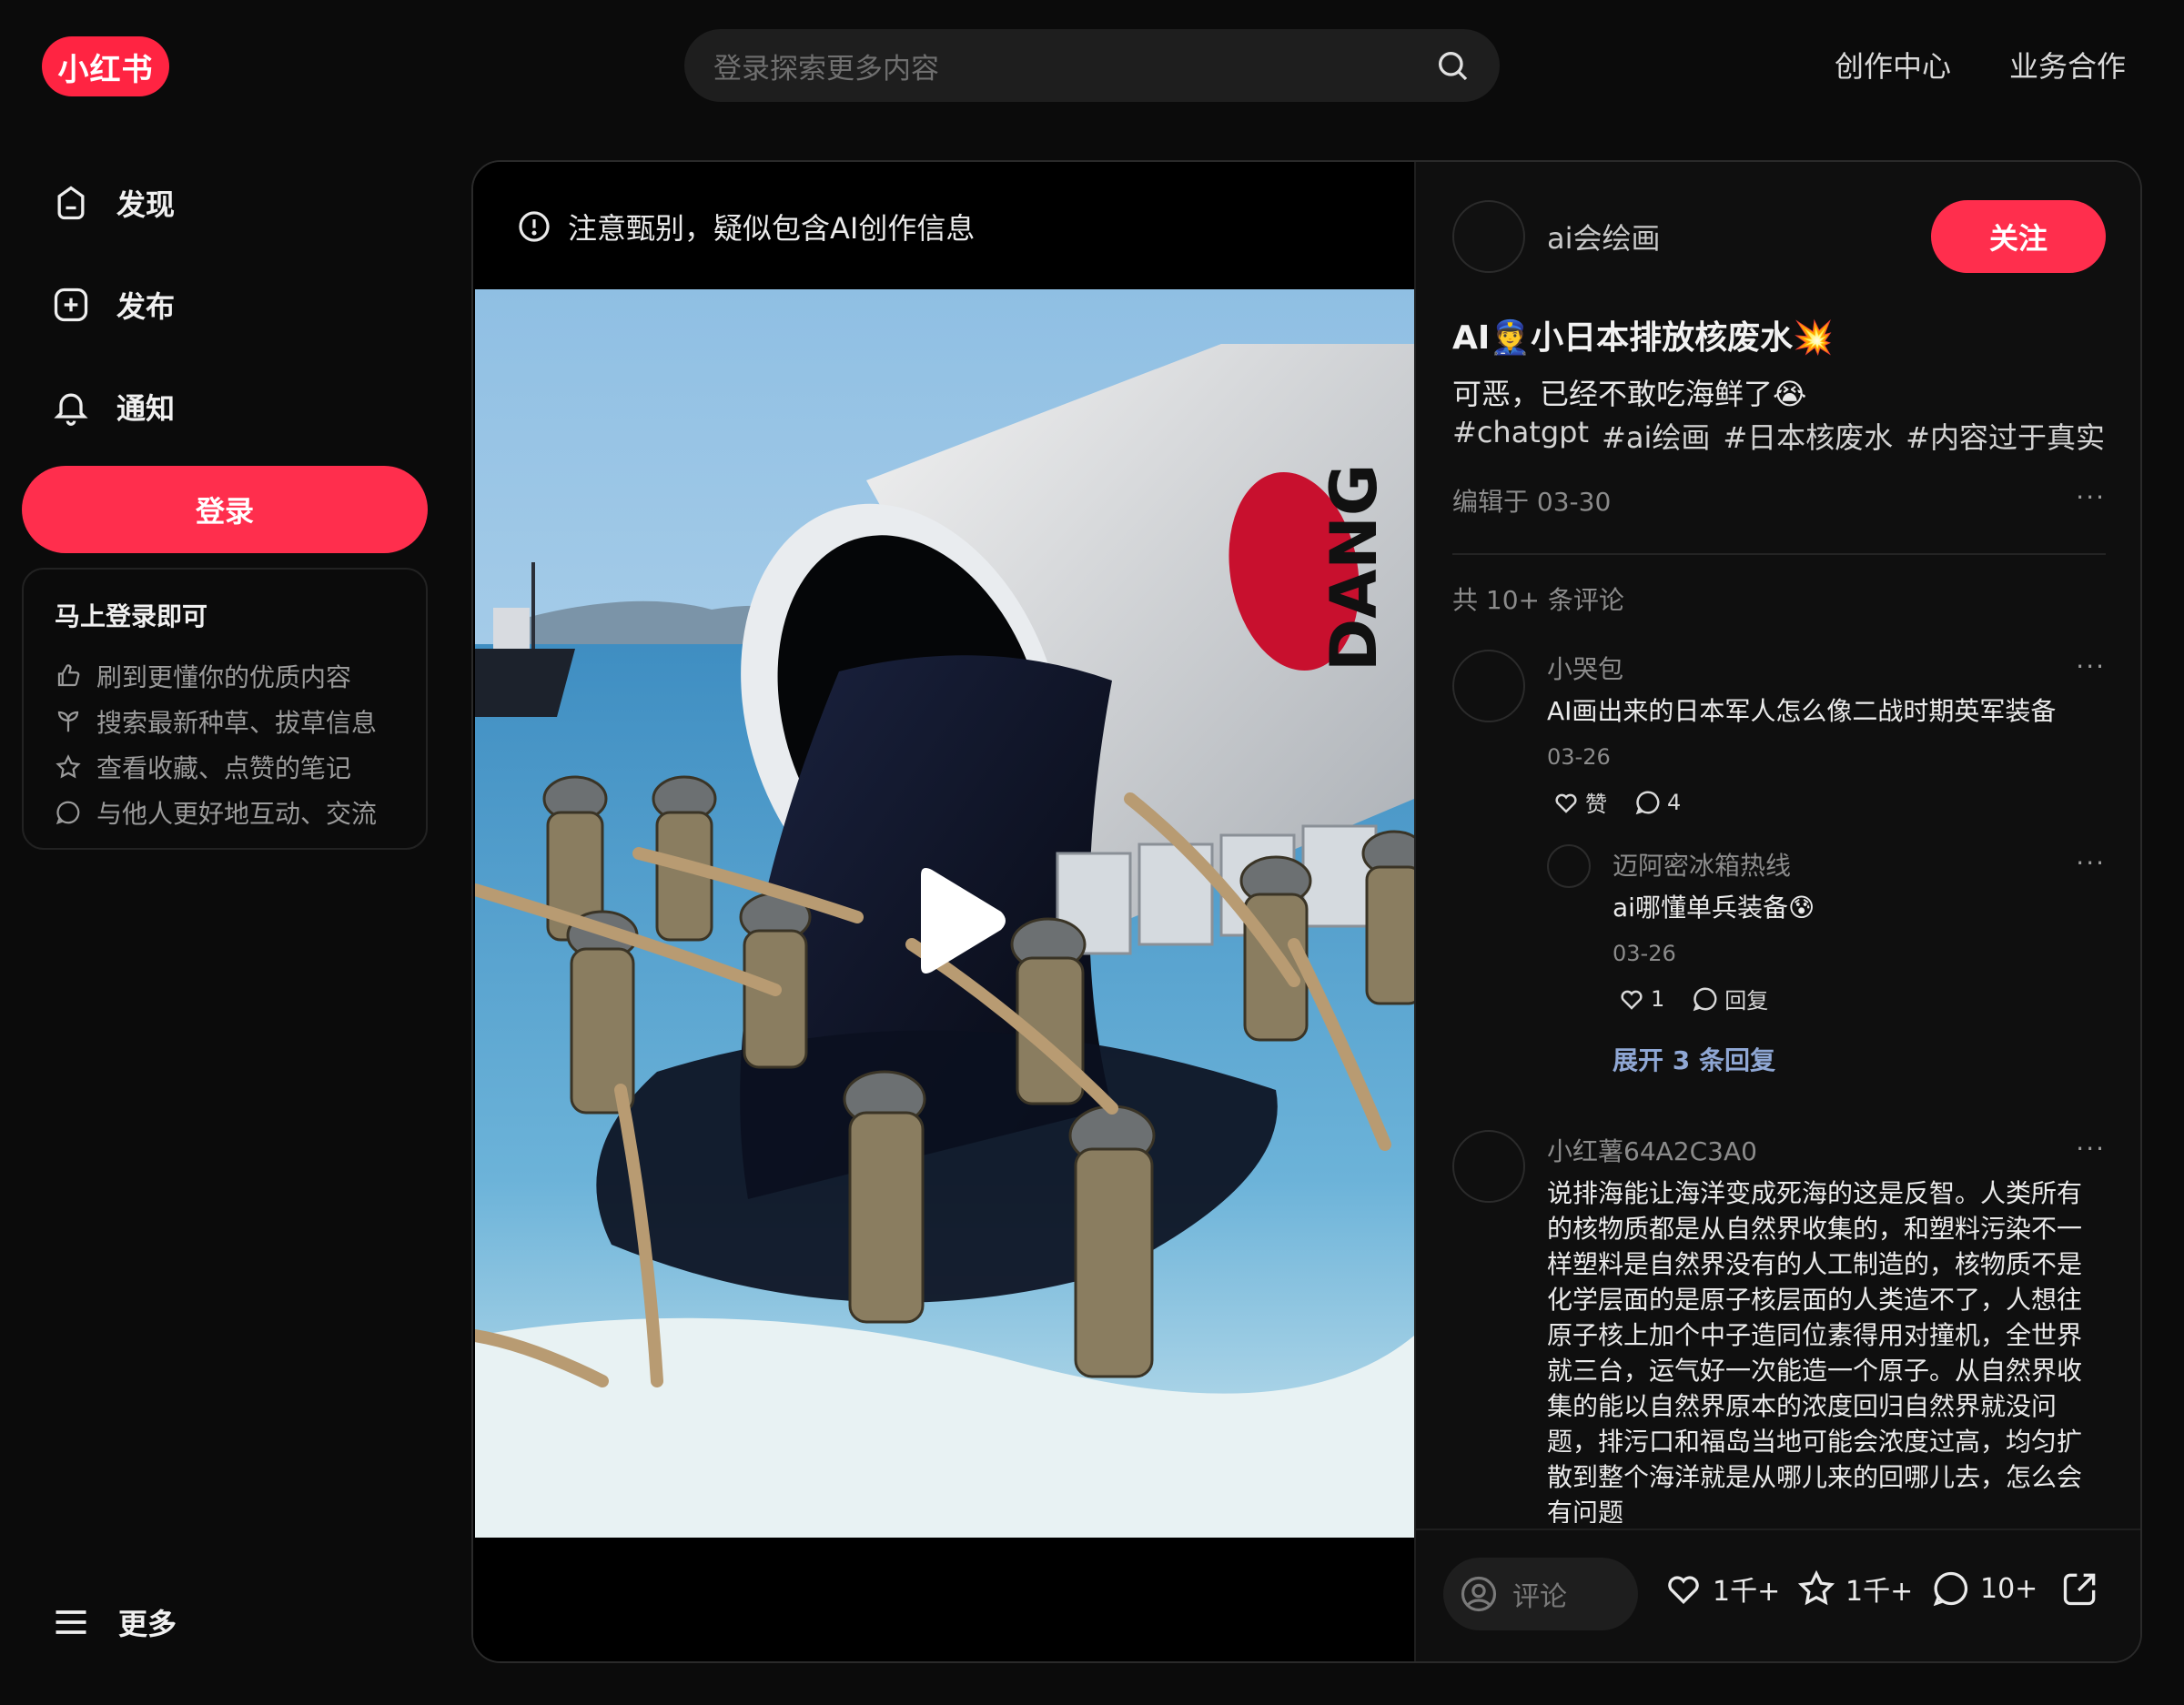 The width and height of the screenshot is (2184, 1705). Describe the element at coordinates (113, 203) in the screenshot. I see `sidebar-item-discover: 发现` at that location.